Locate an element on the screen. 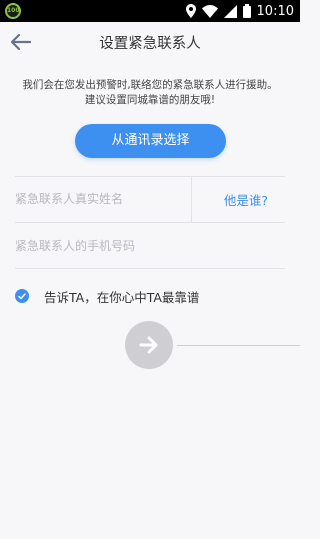  check-icon is located at coordinates (22, 295).